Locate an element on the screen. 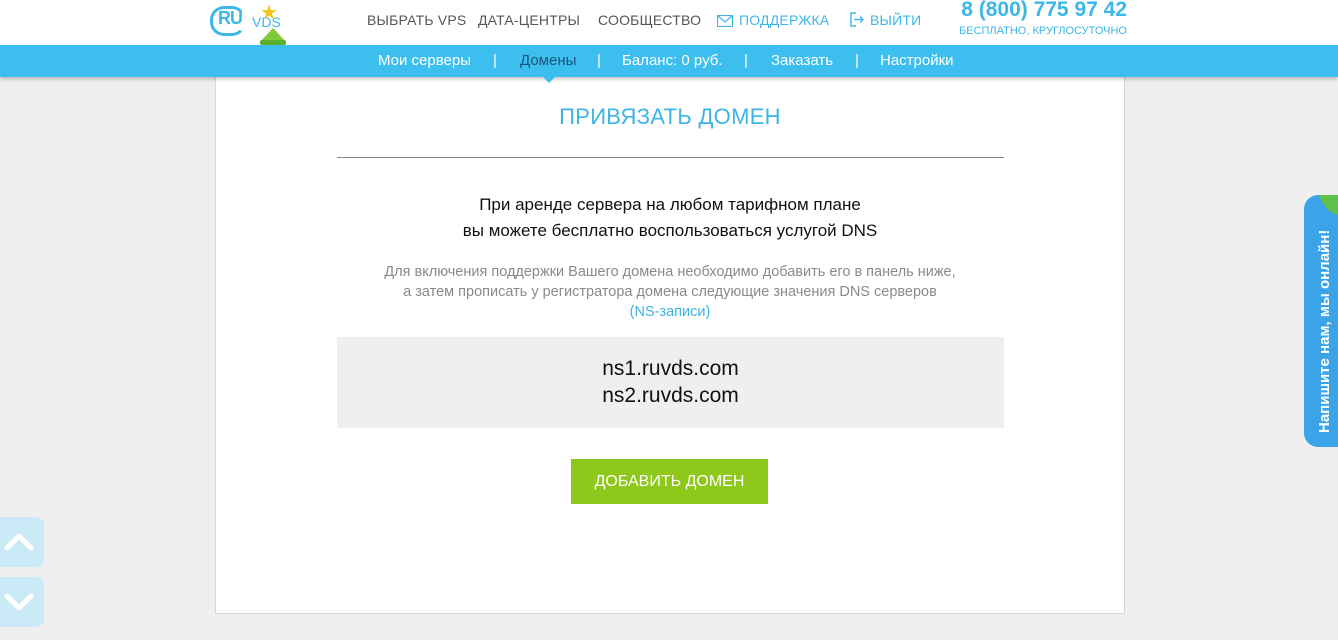  envelope-icon is located at coordinates (725, 21).